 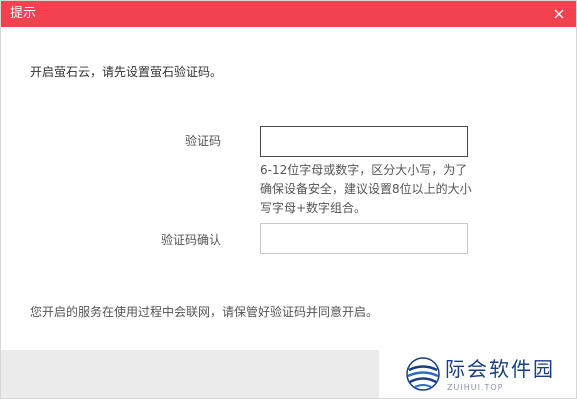 What do you see at coordinates (204, 312) in the screenshot?
I see `network-notice: 您开启的服务在使用过程中会联网，请保管好验证码并同意开启。` at bounding box center [204, 312].